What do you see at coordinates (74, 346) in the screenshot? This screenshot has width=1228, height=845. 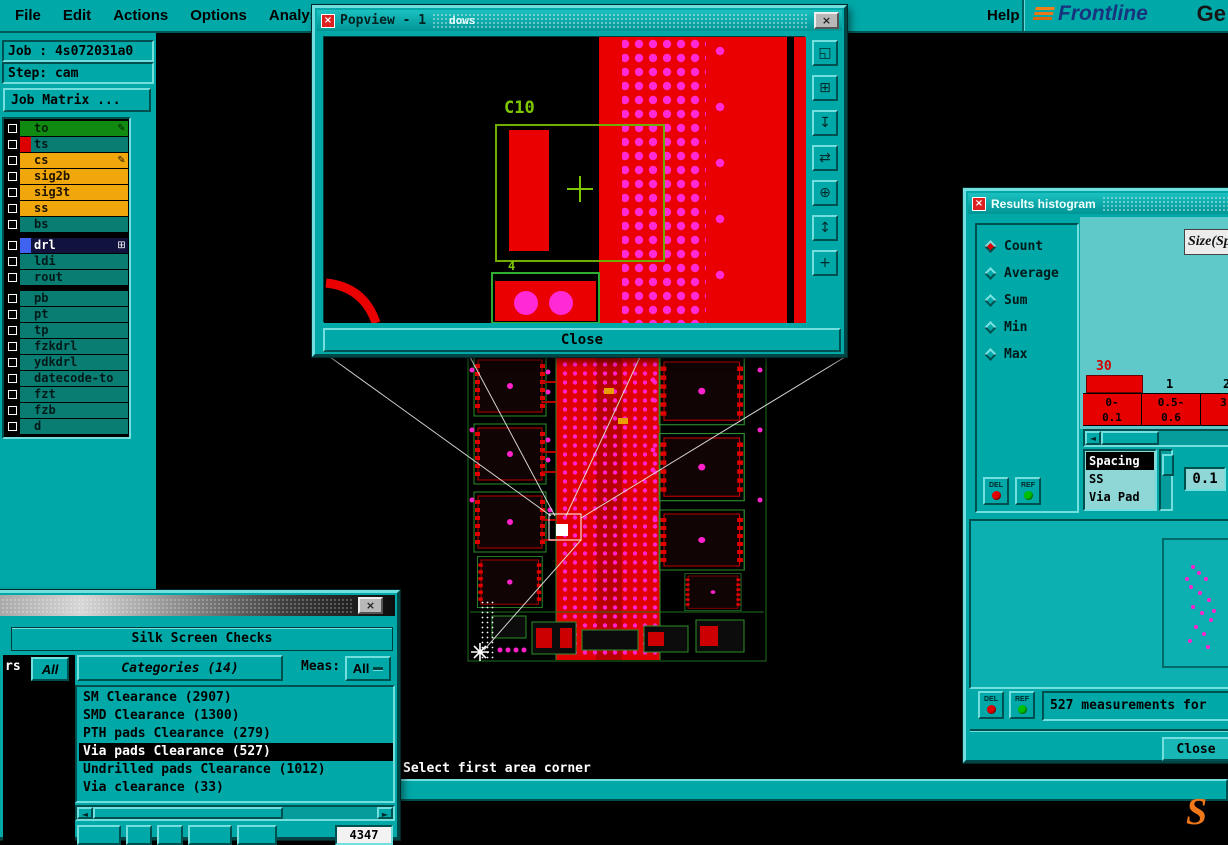 I see `layer-bar: fzkdrl` at bounding box center [74, 346].